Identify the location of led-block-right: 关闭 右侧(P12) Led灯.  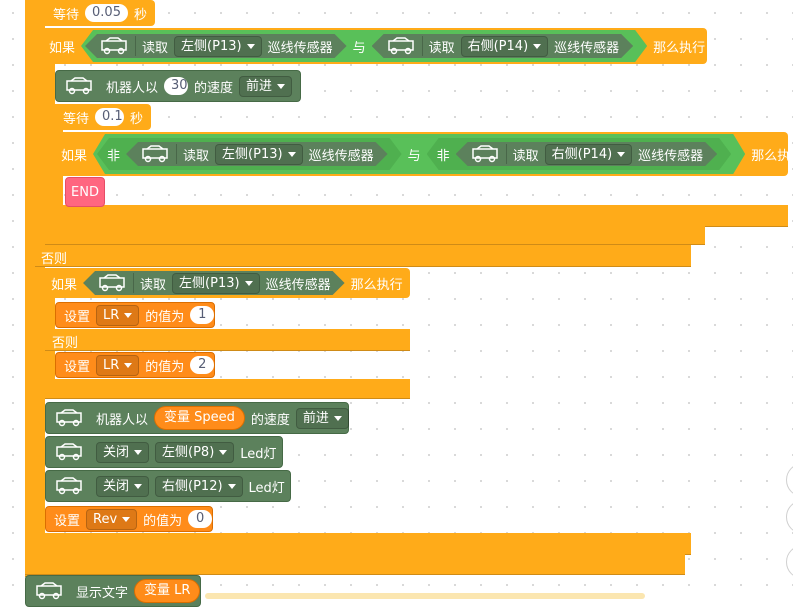
(168, 486).